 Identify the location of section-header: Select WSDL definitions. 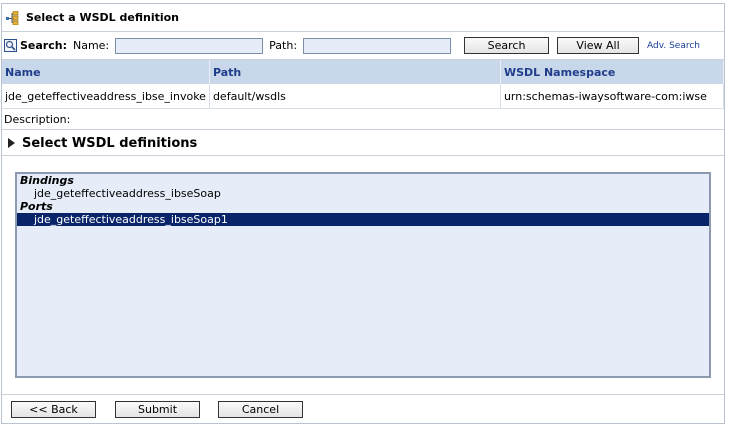
(363, 143).